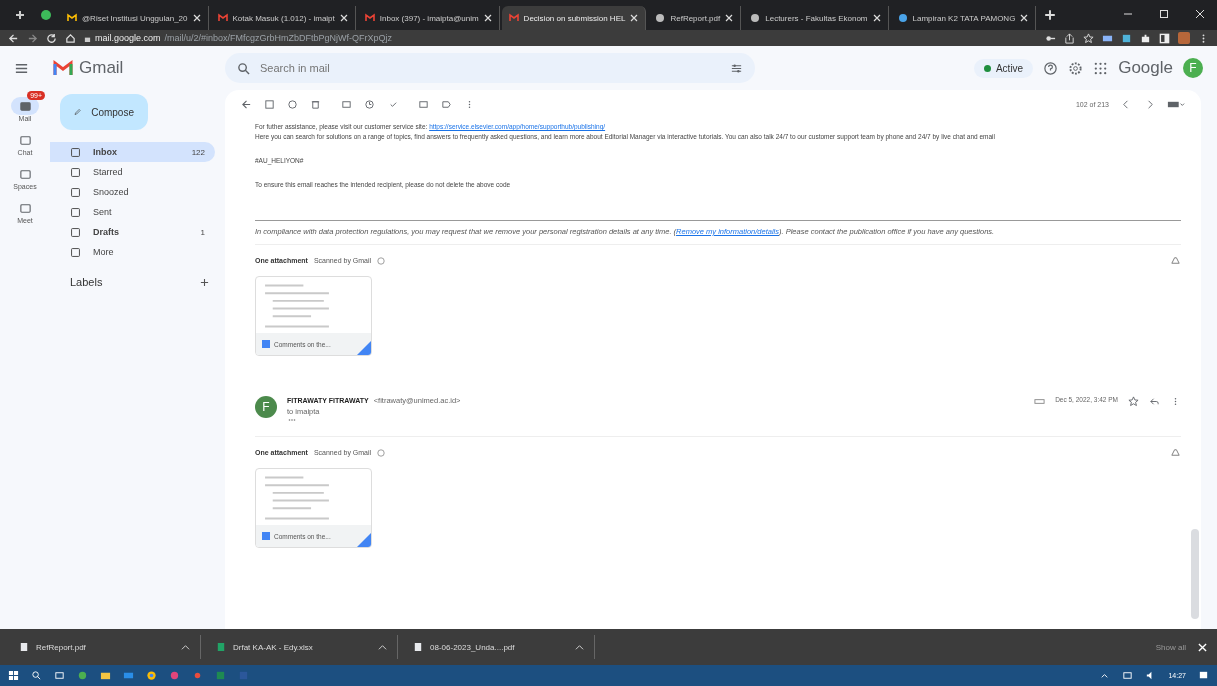 The height and width of the screenshot is (686, 1217). I want to click on clock-icon, so click(369, 104).